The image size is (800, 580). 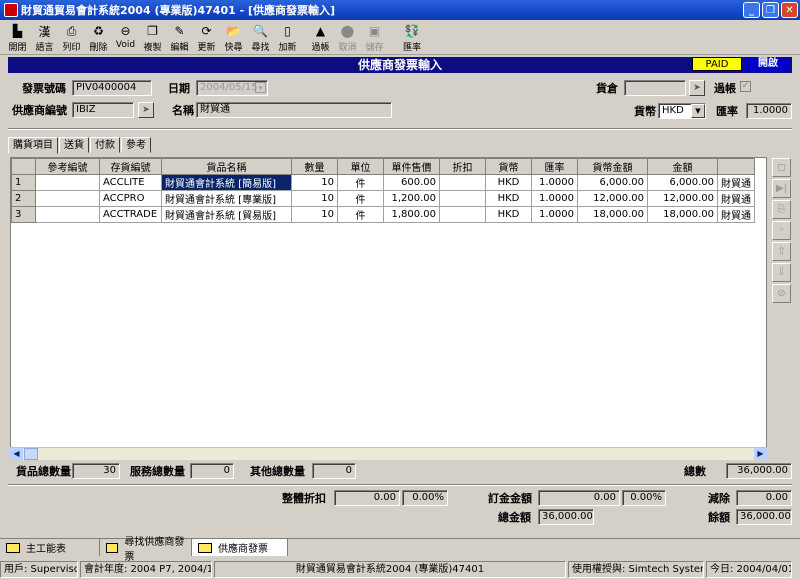 I want to click on window-tab-1: 尋找供應商發票, so click(x=146, y=550).